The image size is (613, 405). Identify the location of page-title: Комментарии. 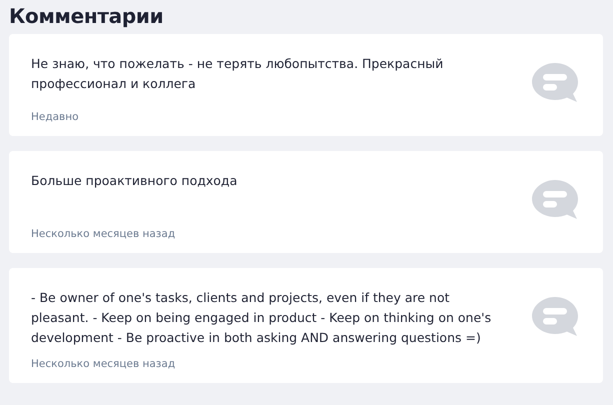
(86, 16).